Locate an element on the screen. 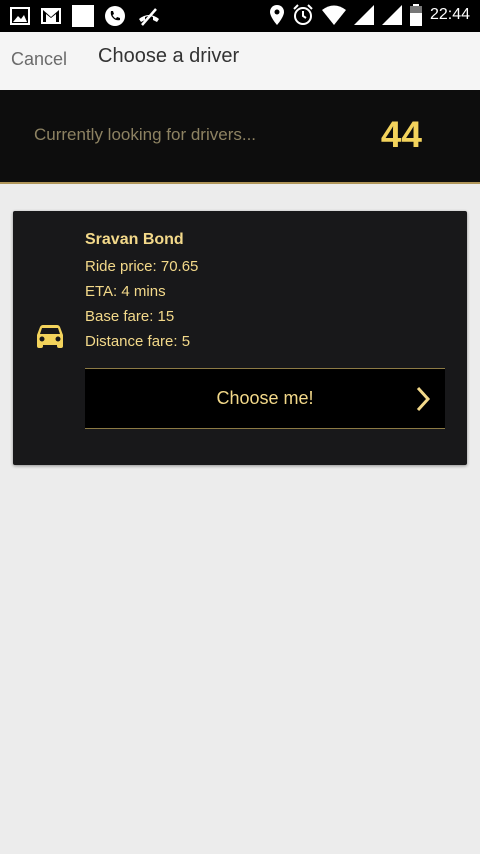  choose-driver-button: Choose me! is located at coordinates (265, 398).